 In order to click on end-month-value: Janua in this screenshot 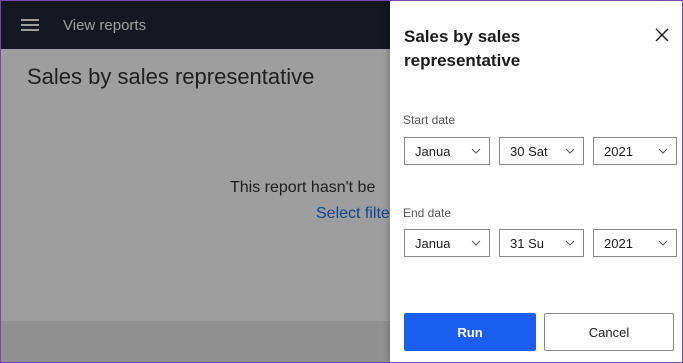, I will do `click(433, 243)`.